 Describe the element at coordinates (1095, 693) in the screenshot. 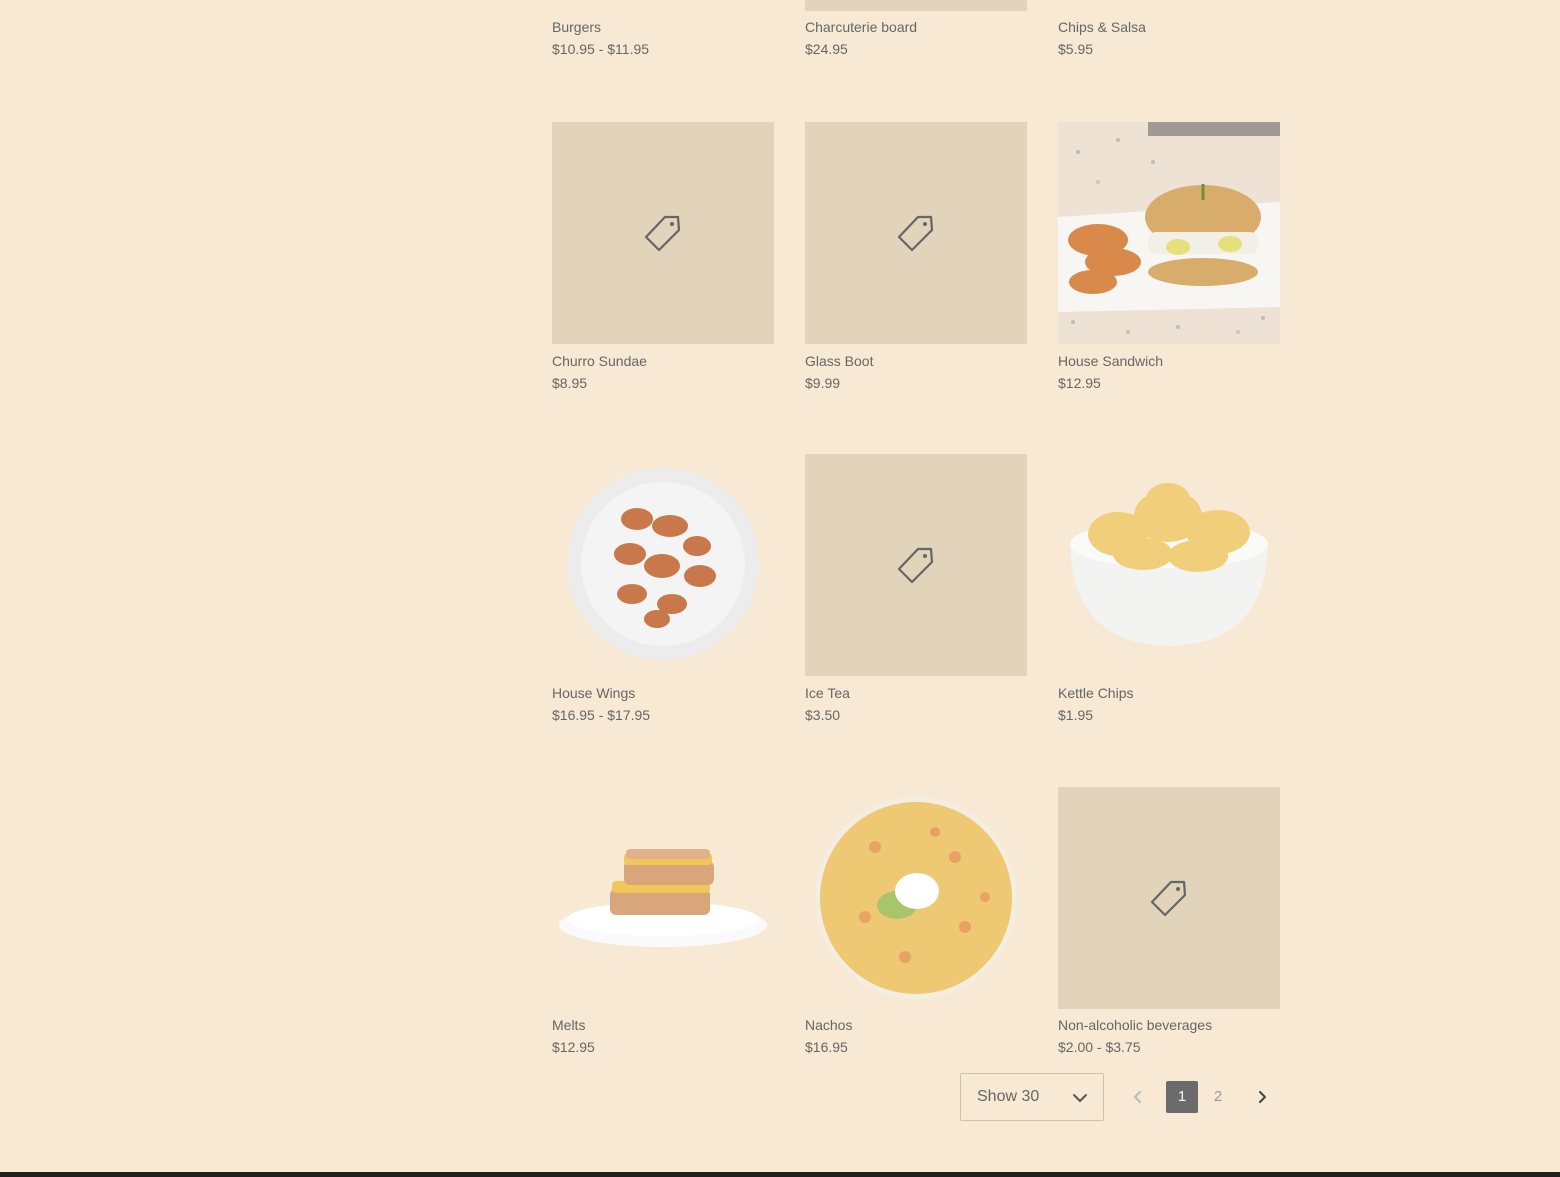

I see `product-name: Kettle Chips` at that location.